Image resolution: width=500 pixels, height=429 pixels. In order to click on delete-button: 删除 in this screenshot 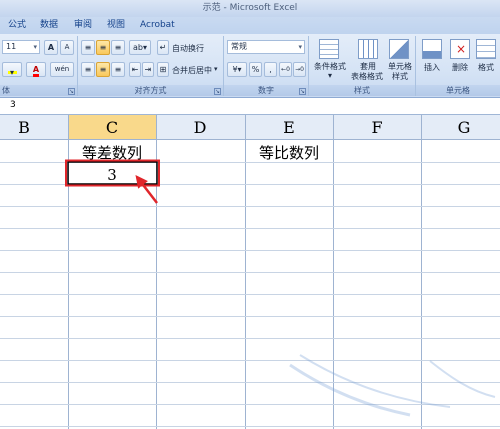, I will do `click(460, 67)`.